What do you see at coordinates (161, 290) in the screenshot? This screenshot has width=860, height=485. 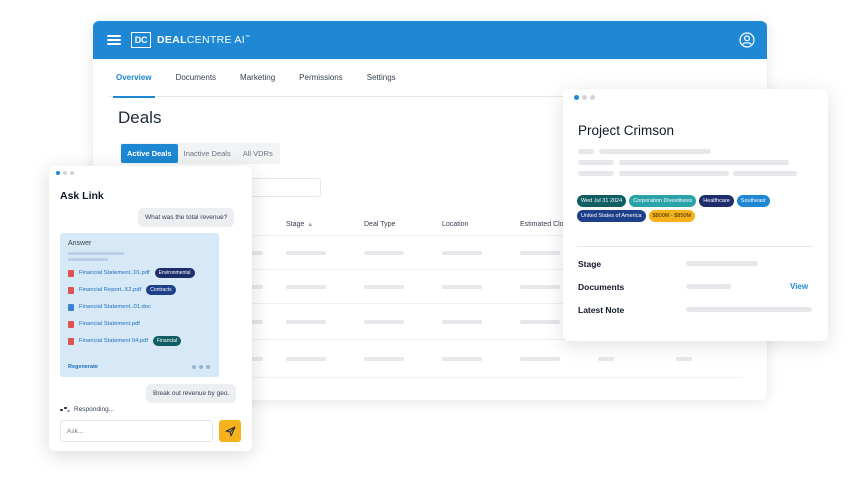 I see `file-tag: Contracts` at bounding box center [161, 290].